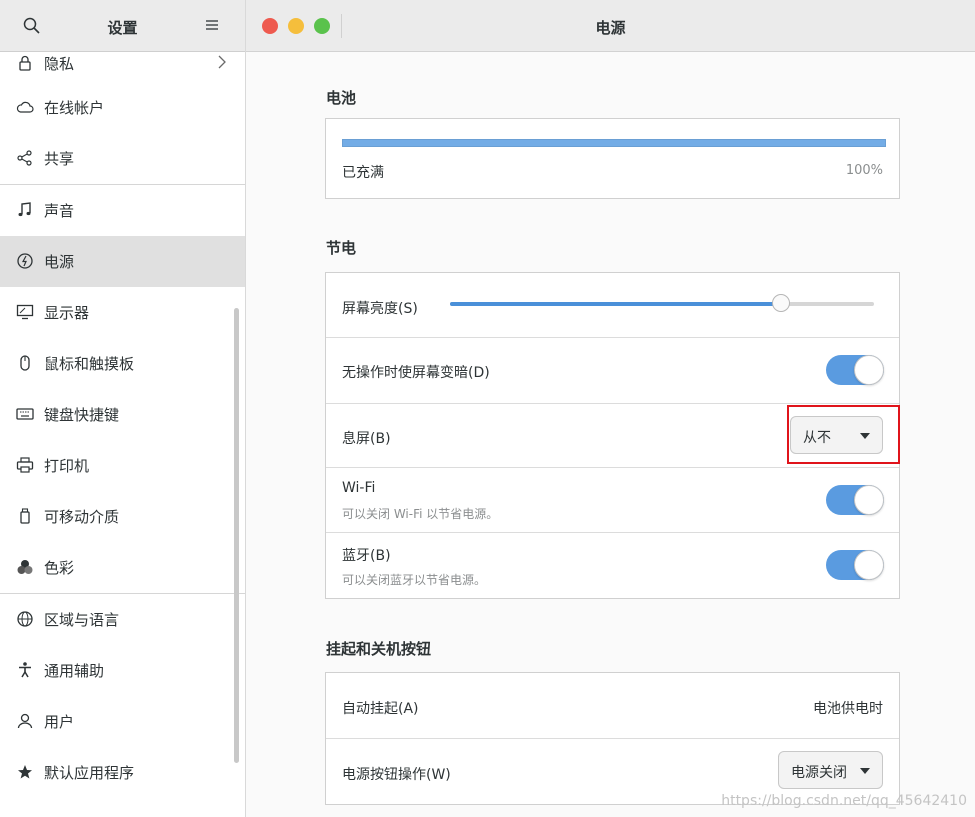  What do you see at coordinates (341, 98) in the screenshot?
I see `battery-section-title: 电池` at bounding box center [341, 98].